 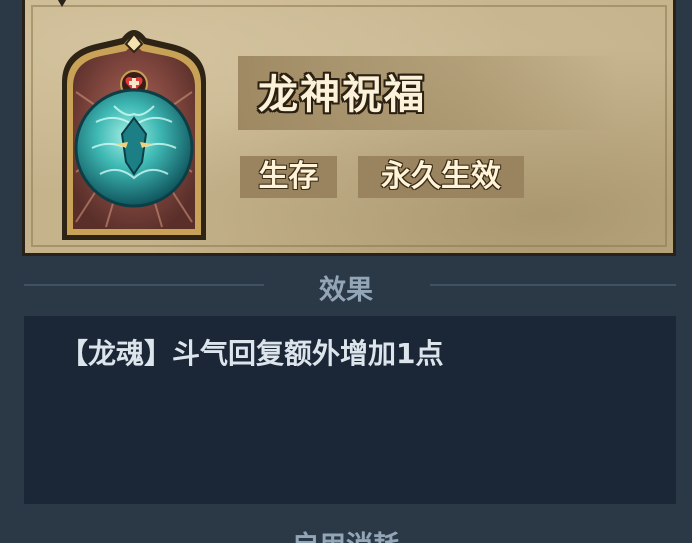 I want to click on tag-survival: 生存, so click(x=288, y=177).